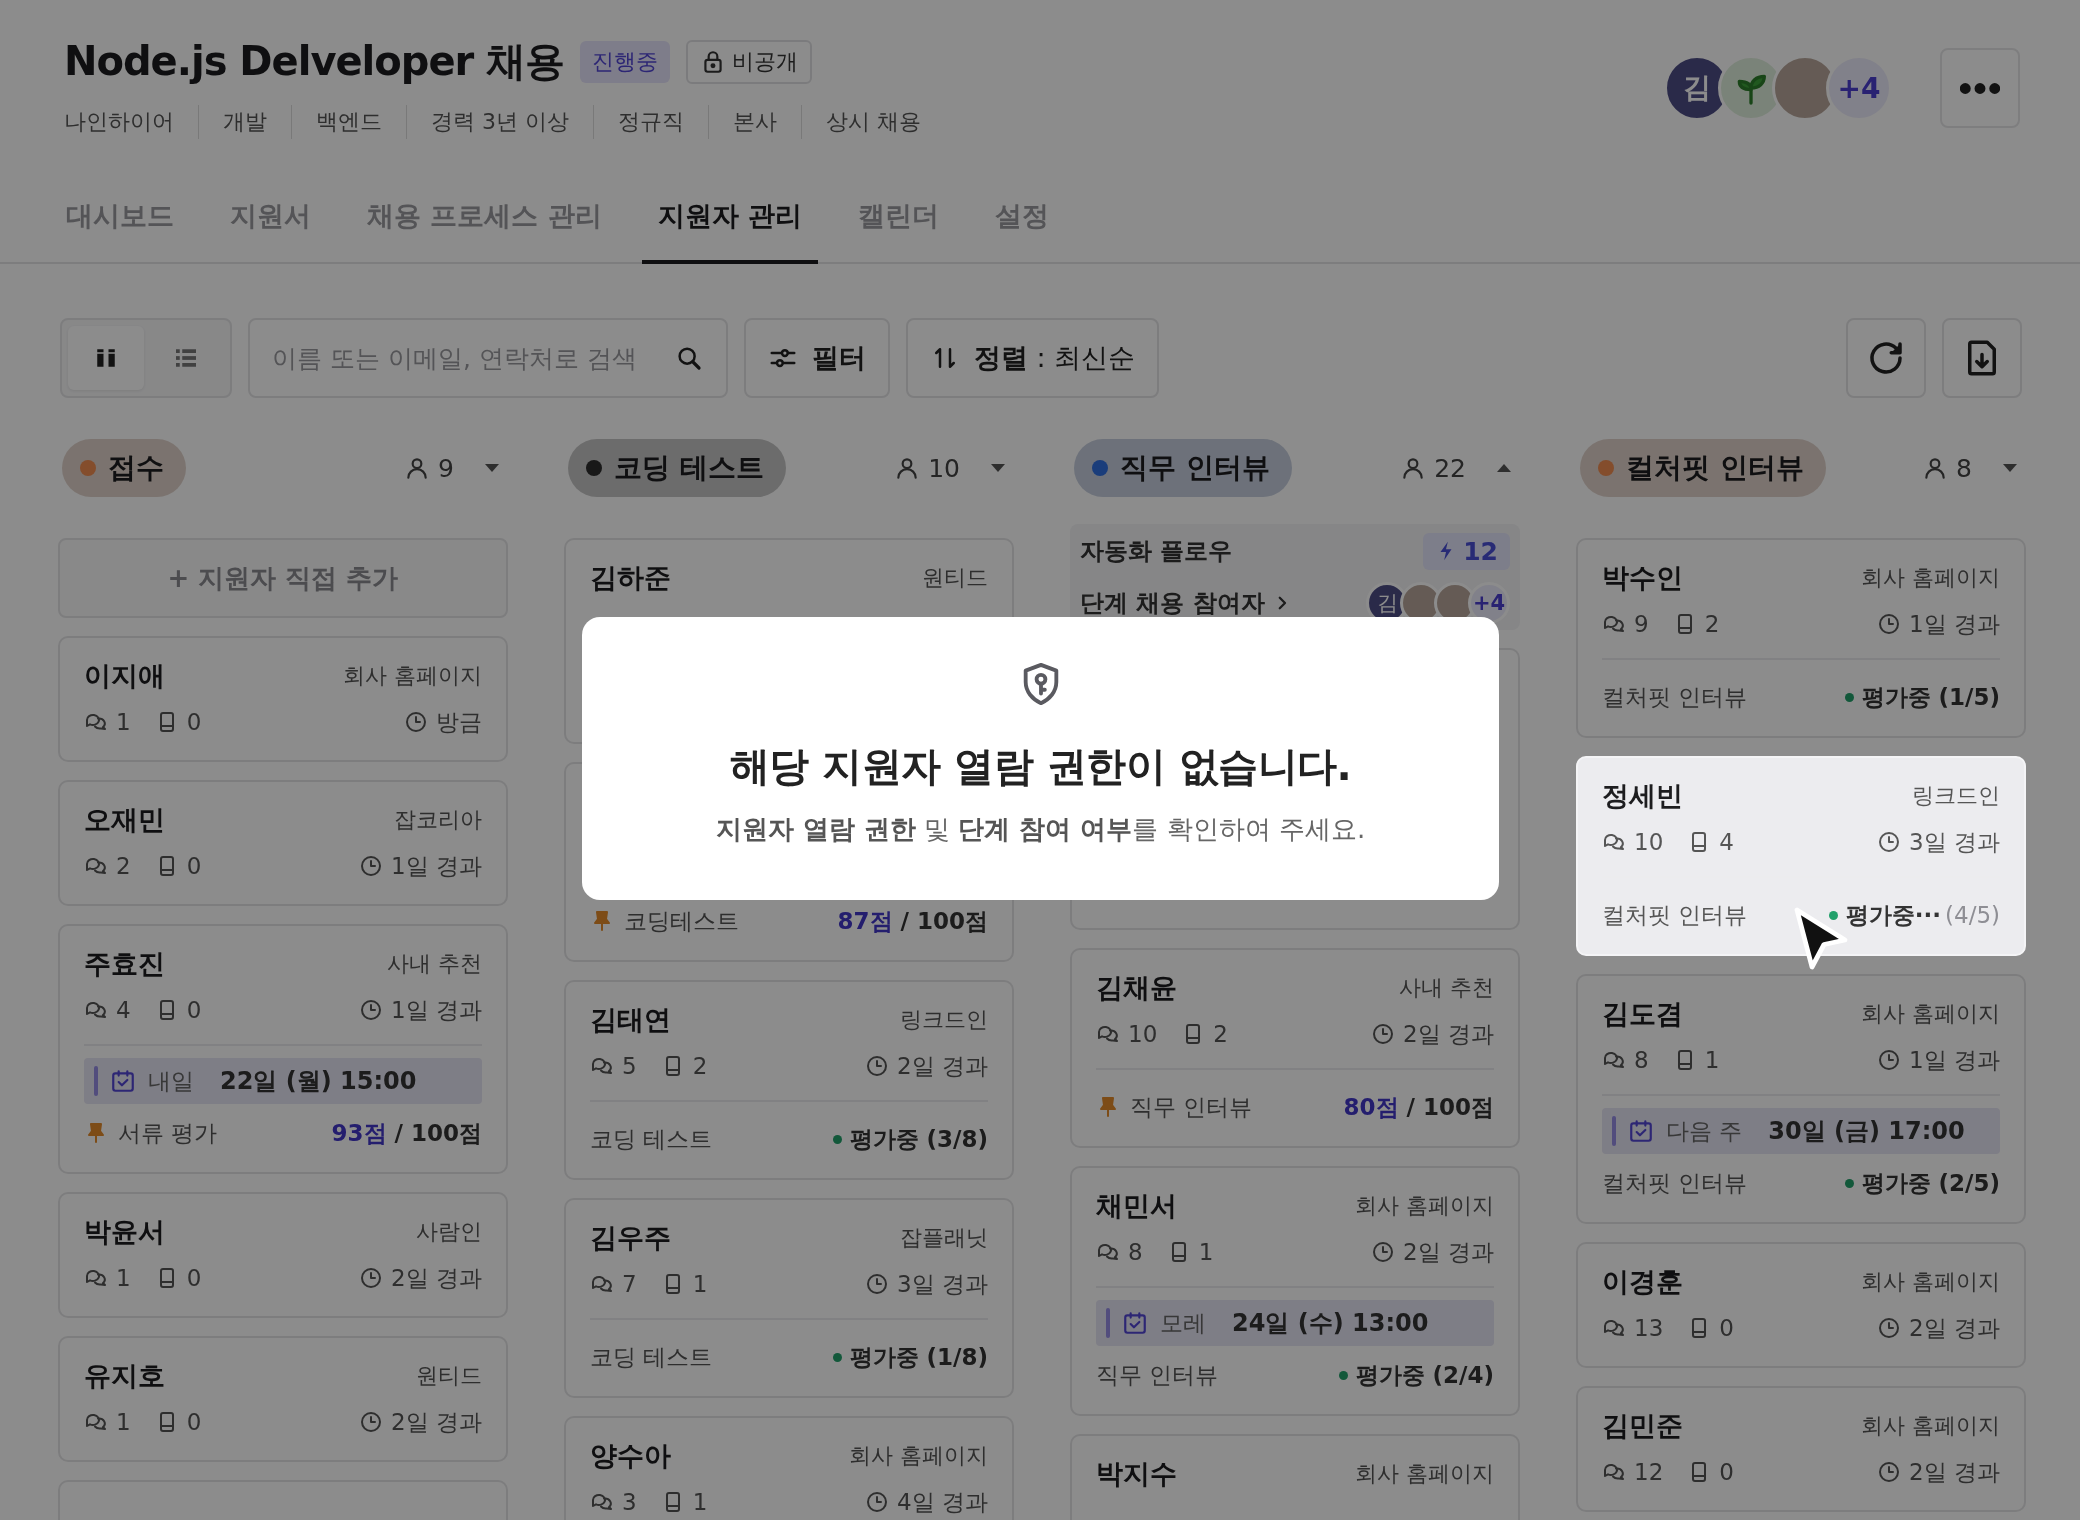 This screenshot has width=2080, height=1520. I want to click on applicant-card: 김우주 잡플래닛 7 1 3일 경과 코딩 테스트 평가중 (1/8), so click(789, 1298).